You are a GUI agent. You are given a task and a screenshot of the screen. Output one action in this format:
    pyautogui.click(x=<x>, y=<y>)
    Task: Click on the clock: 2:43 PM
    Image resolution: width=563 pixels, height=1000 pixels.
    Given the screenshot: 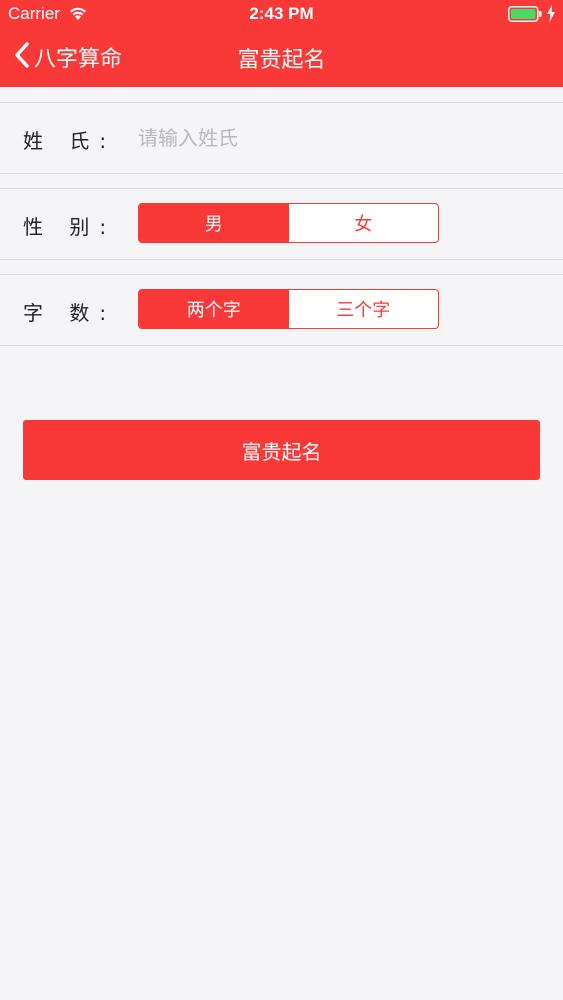 What is the action you would take?
    pyautogui.click(x=281, y=13)
    